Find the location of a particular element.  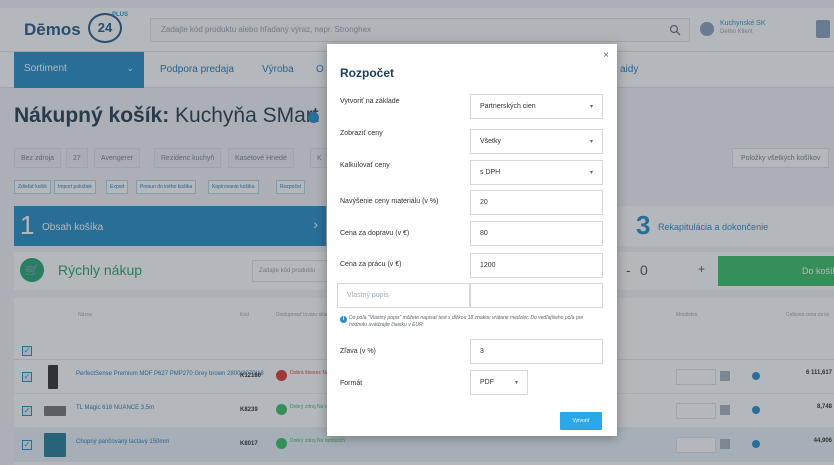

show-prices-select: Všetky ▾ is located at coordinates (536, 141).